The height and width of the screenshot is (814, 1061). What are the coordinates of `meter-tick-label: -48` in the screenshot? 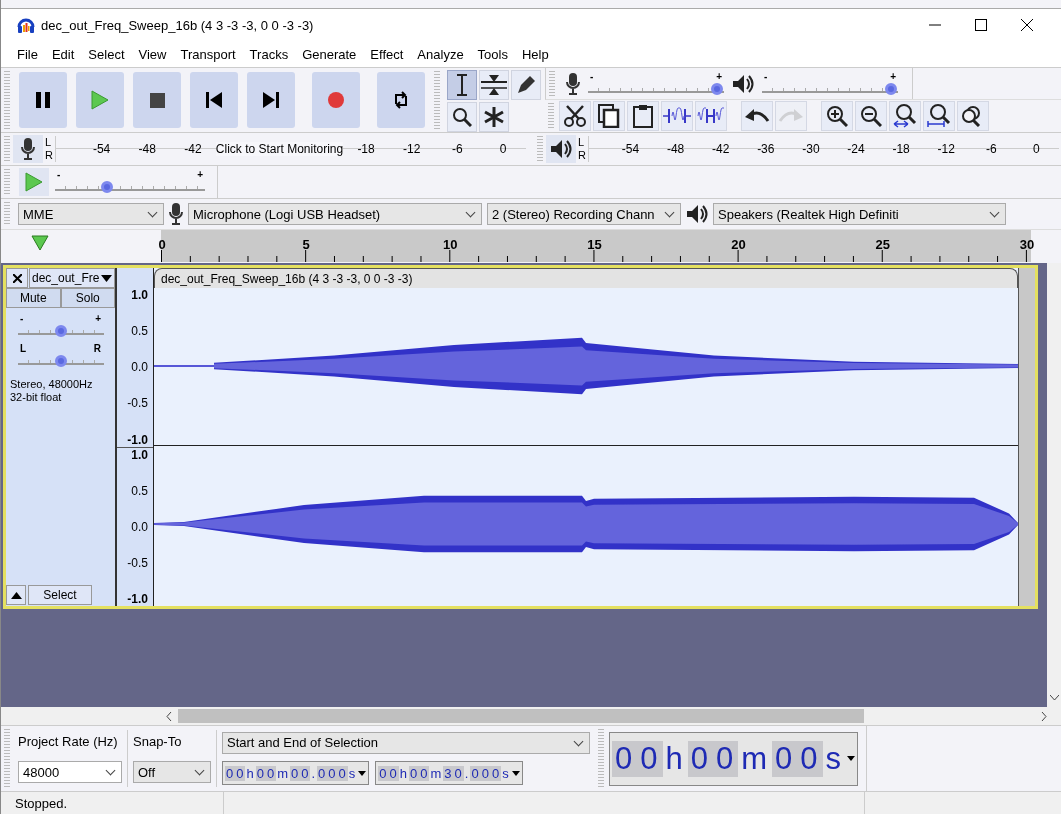 It's located at (147, 149).